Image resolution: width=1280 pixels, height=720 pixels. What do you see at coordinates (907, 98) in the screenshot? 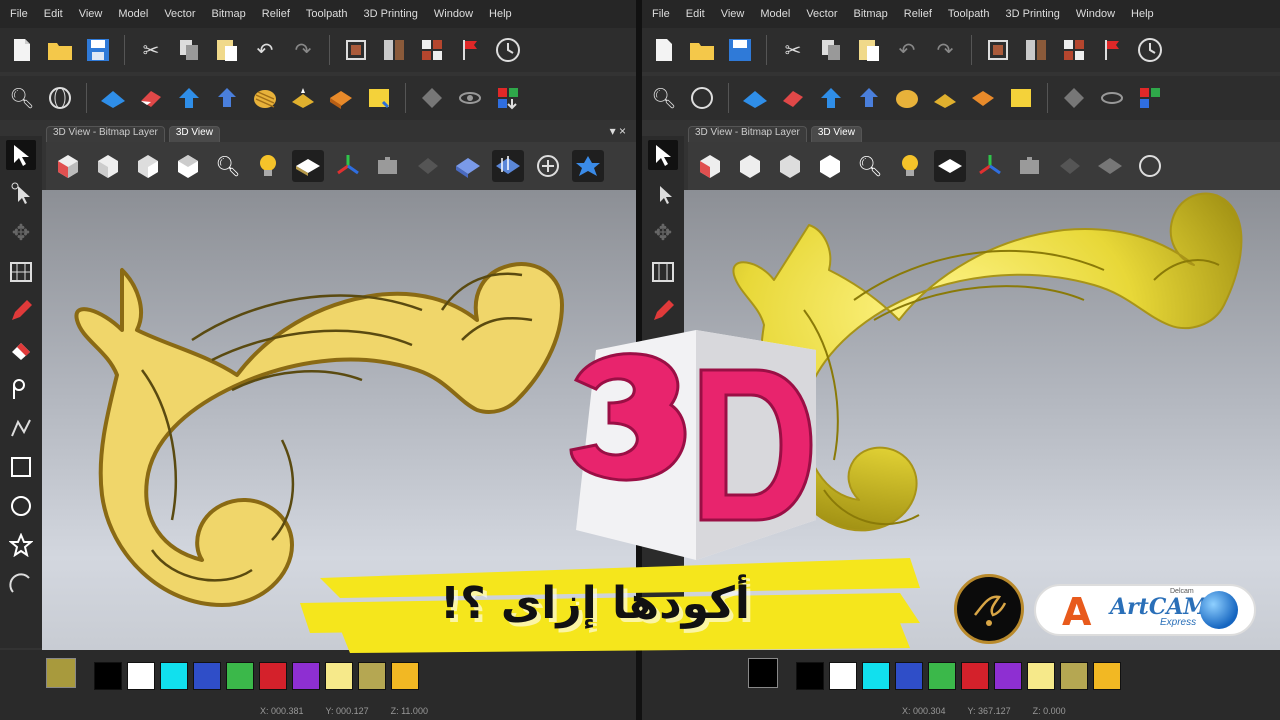
I see `texture-icon` at bounding box center [907, 98].